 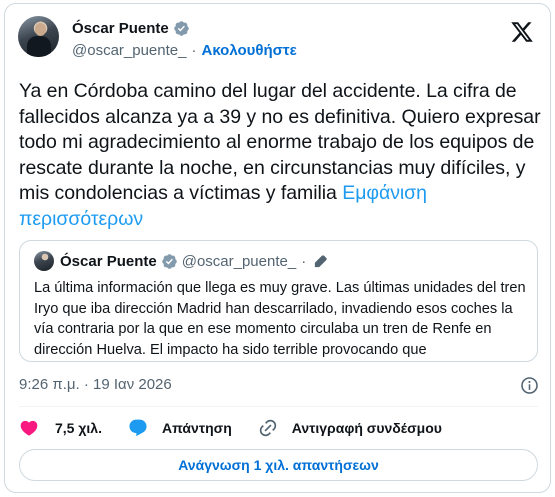 I want to click on action-bar: 7,5 χιλ. Απάντηση Αντιγραφή συνδέσμου, so click(x=243, y=428).